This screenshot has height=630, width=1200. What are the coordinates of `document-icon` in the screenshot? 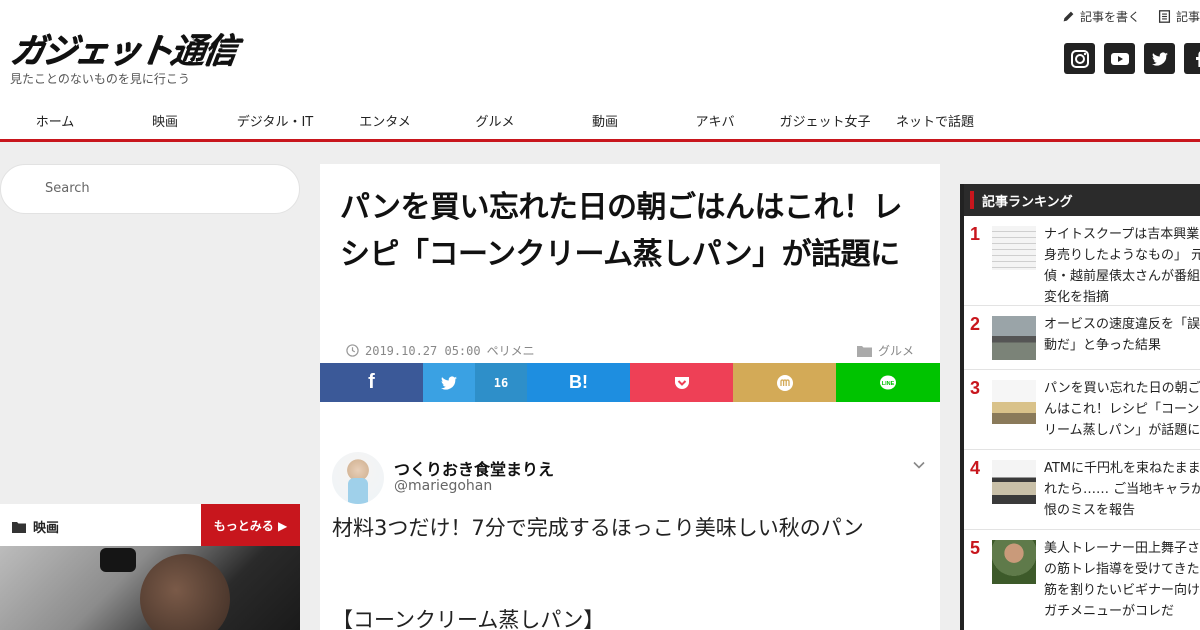 It's located at (1164, 16).